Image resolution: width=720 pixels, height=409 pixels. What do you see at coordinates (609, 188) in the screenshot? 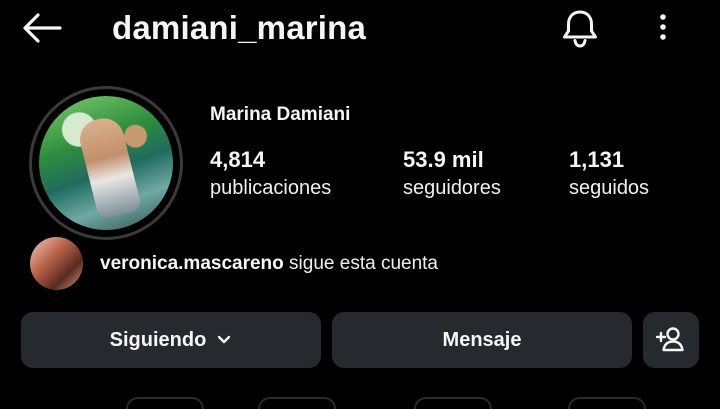
I see `stat-following-label: seguidos` at bounding box center [609, 188].